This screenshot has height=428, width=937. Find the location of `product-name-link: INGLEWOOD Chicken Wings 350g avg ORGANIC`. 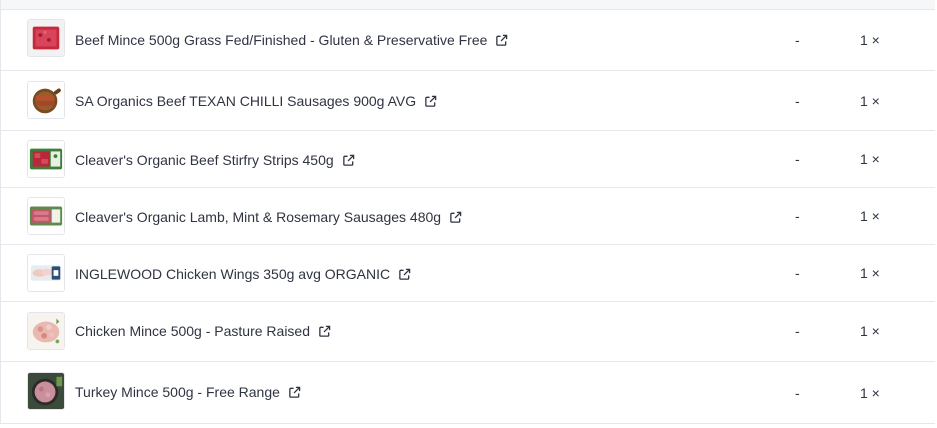

product-name-link: INGLEWOOD Chicken Wings 350g avg ORGANIC is located at coordinates (243, 274).